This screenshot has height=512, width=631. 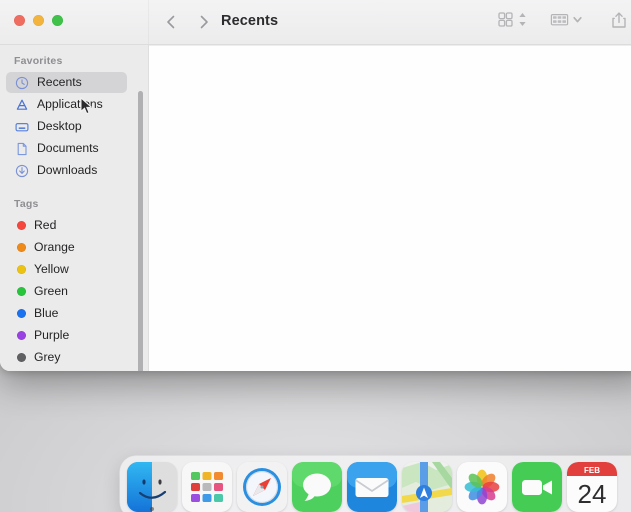 I want to click on sidebar-item-tag-yellow: Yellow, so click(x=66, y=269).